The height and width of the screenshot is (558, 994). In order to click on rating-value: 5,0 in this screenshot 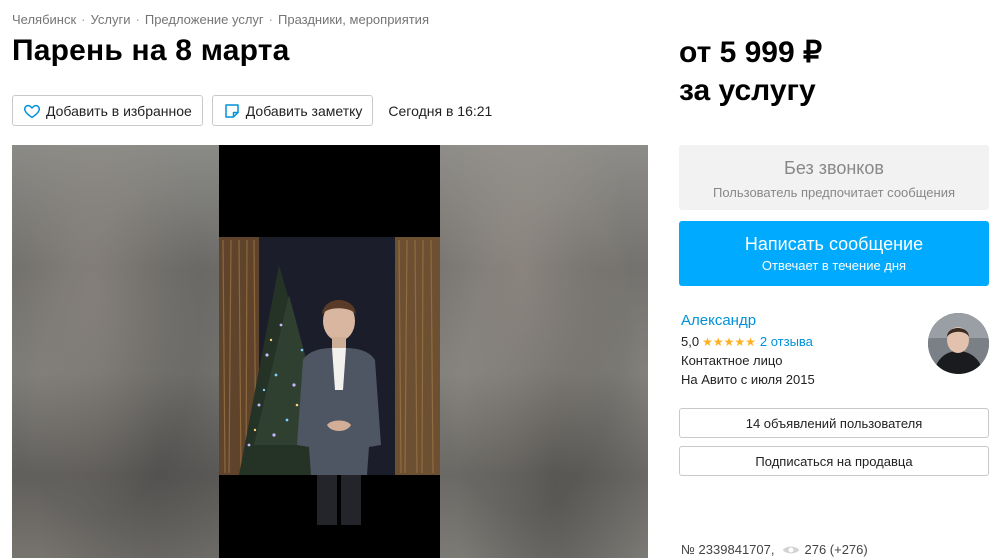, I will do `click(690, 341)`.